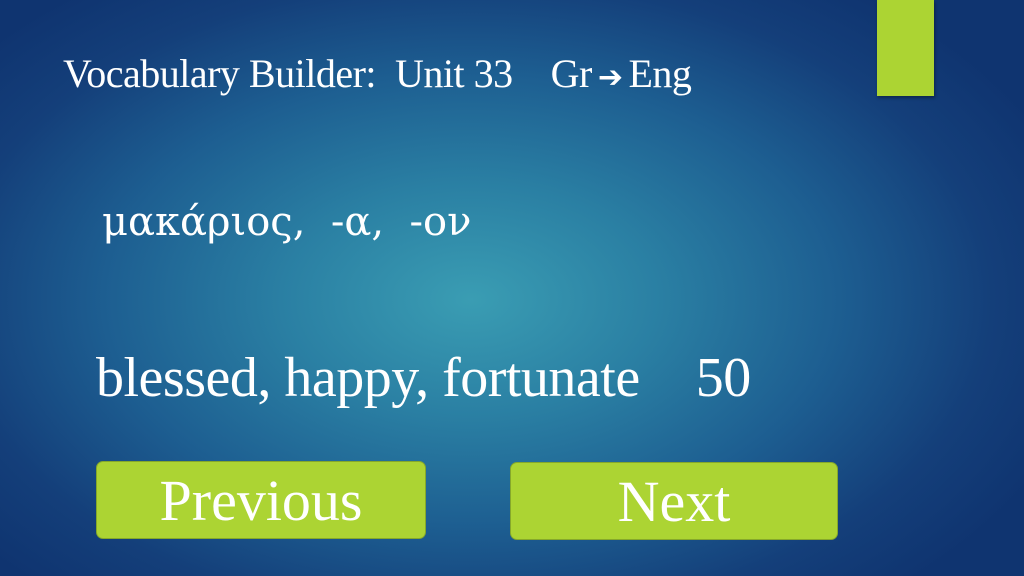 The image size is (1024, 576). What do you see at coordinates (287, 222) in the screenshot?
I see `greek-term: μακάριος, -α, -ον` at bounding box center [287, 222].